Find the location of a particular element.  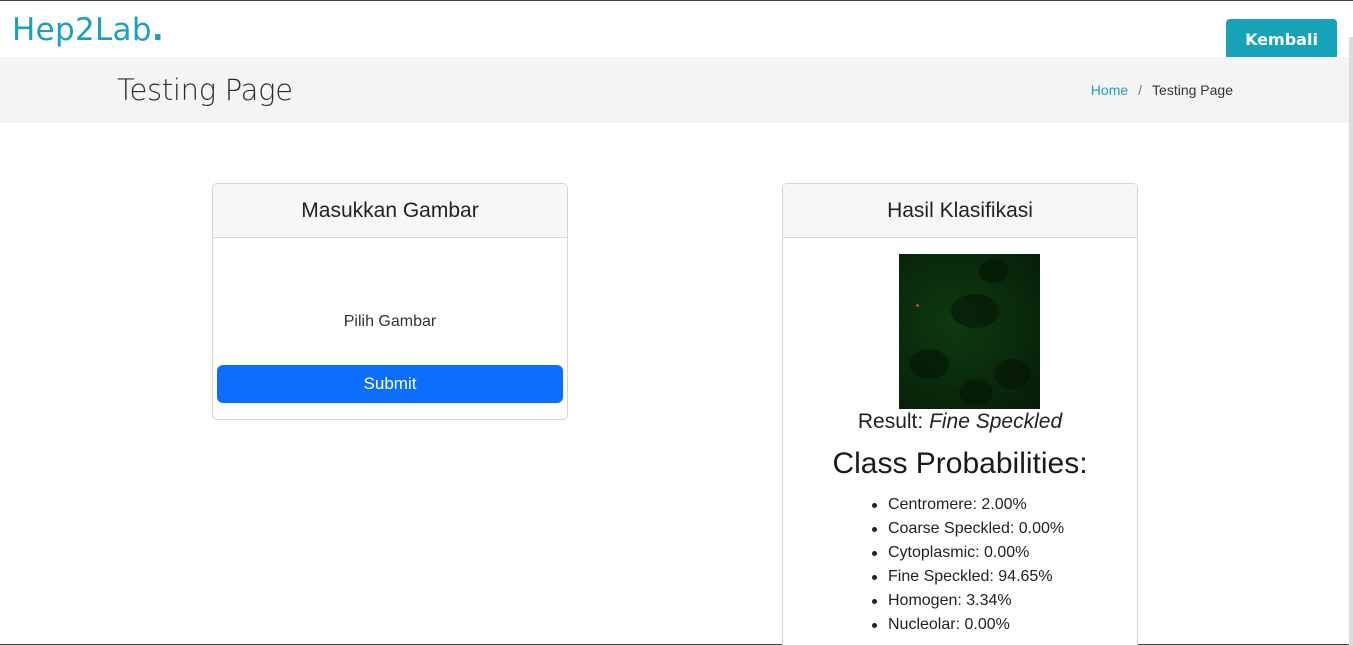

probability-item: Nucleolar: 0.00% is located at coordinates (967, 625).